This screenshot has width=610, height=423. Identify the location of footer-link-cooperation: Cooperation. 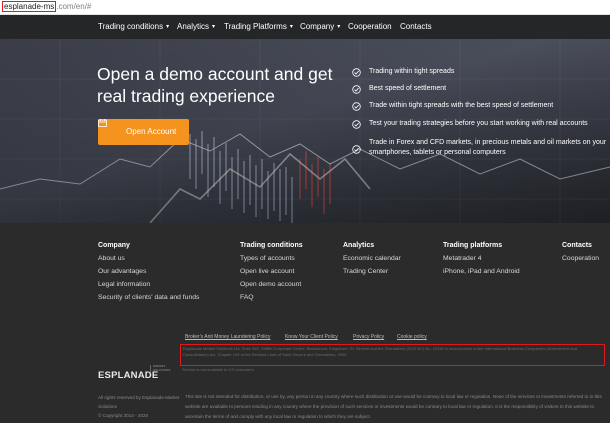
(580, 258).